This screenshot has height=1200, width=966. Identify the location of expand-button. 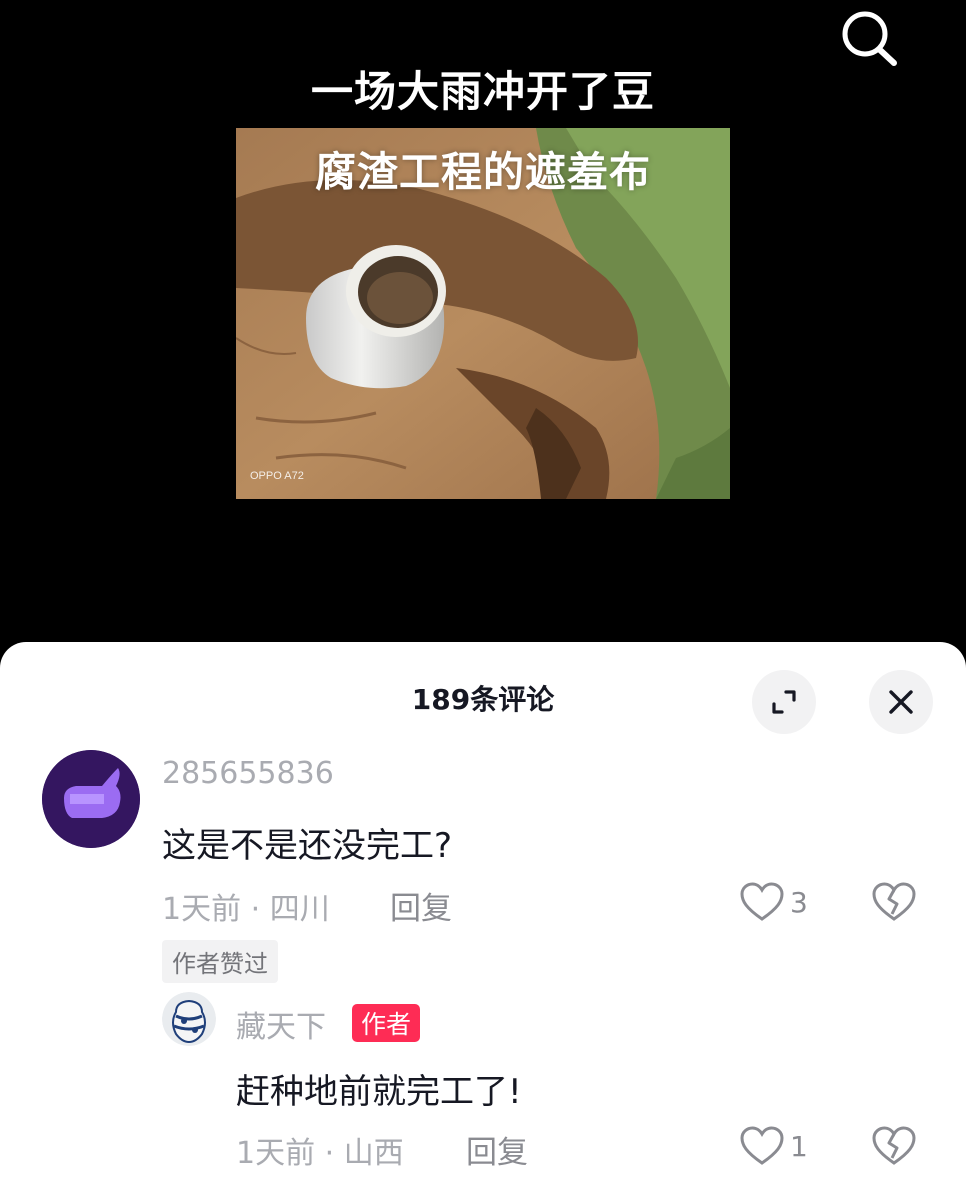
(784, 702).